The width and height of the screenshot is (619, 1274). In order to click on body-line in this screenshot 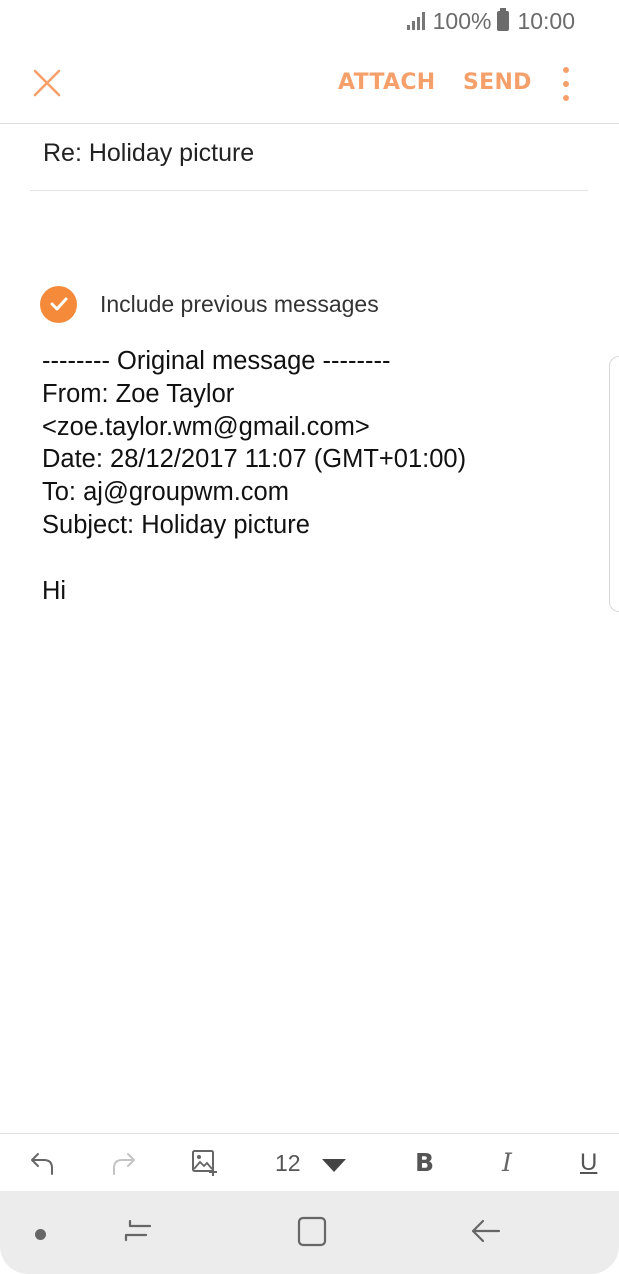, I will do `click(312, 558)`.